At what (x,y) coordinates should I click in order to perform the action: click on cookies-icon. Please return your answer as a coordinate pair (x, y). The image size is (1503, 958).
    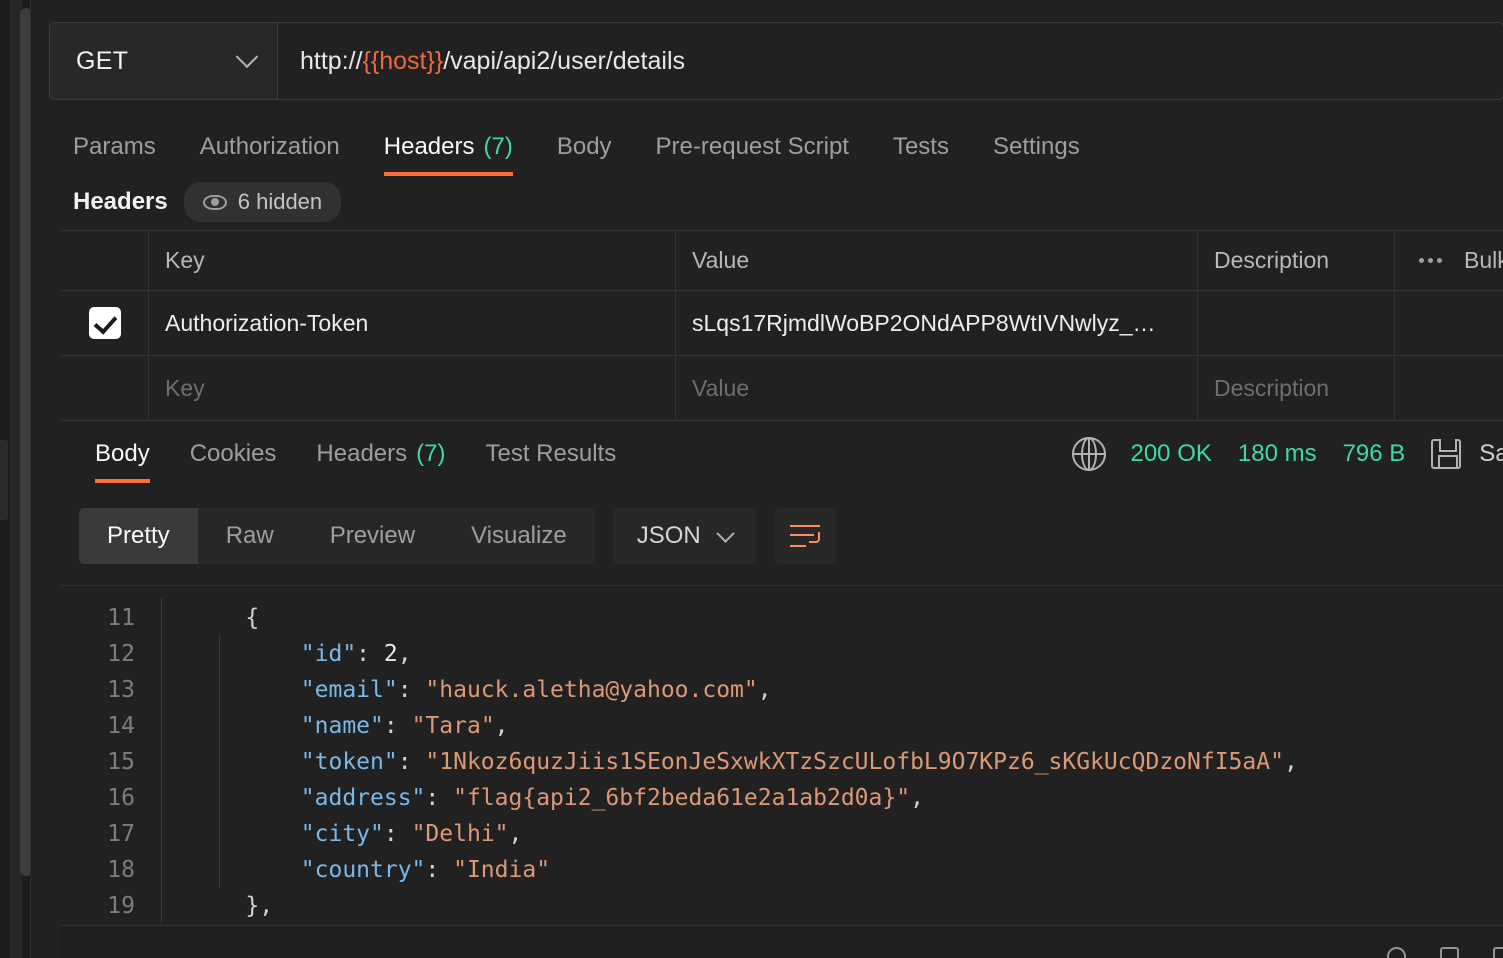
    Looking at the image, I should click on (1396, 952).